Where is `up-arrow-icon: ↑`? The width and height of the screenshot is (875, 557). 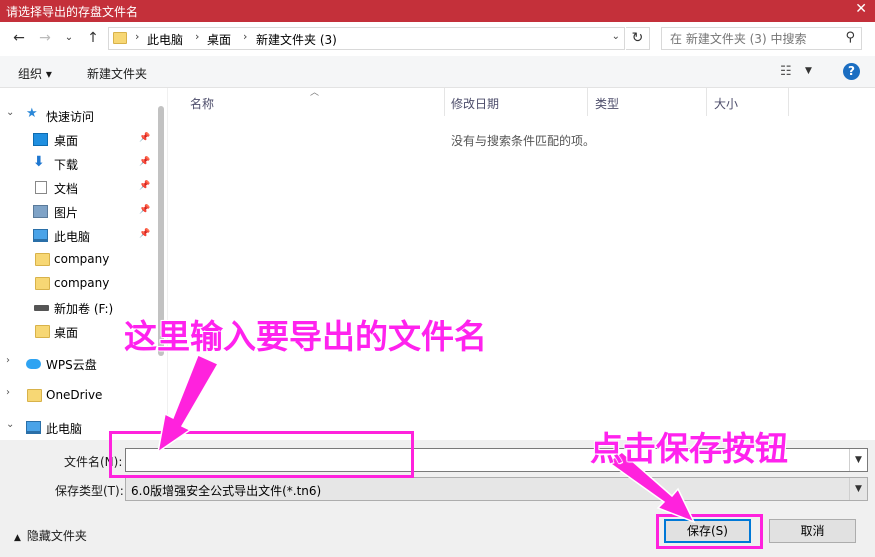 up-arrow-icon: ↑ is located at coordinates (93, 38).